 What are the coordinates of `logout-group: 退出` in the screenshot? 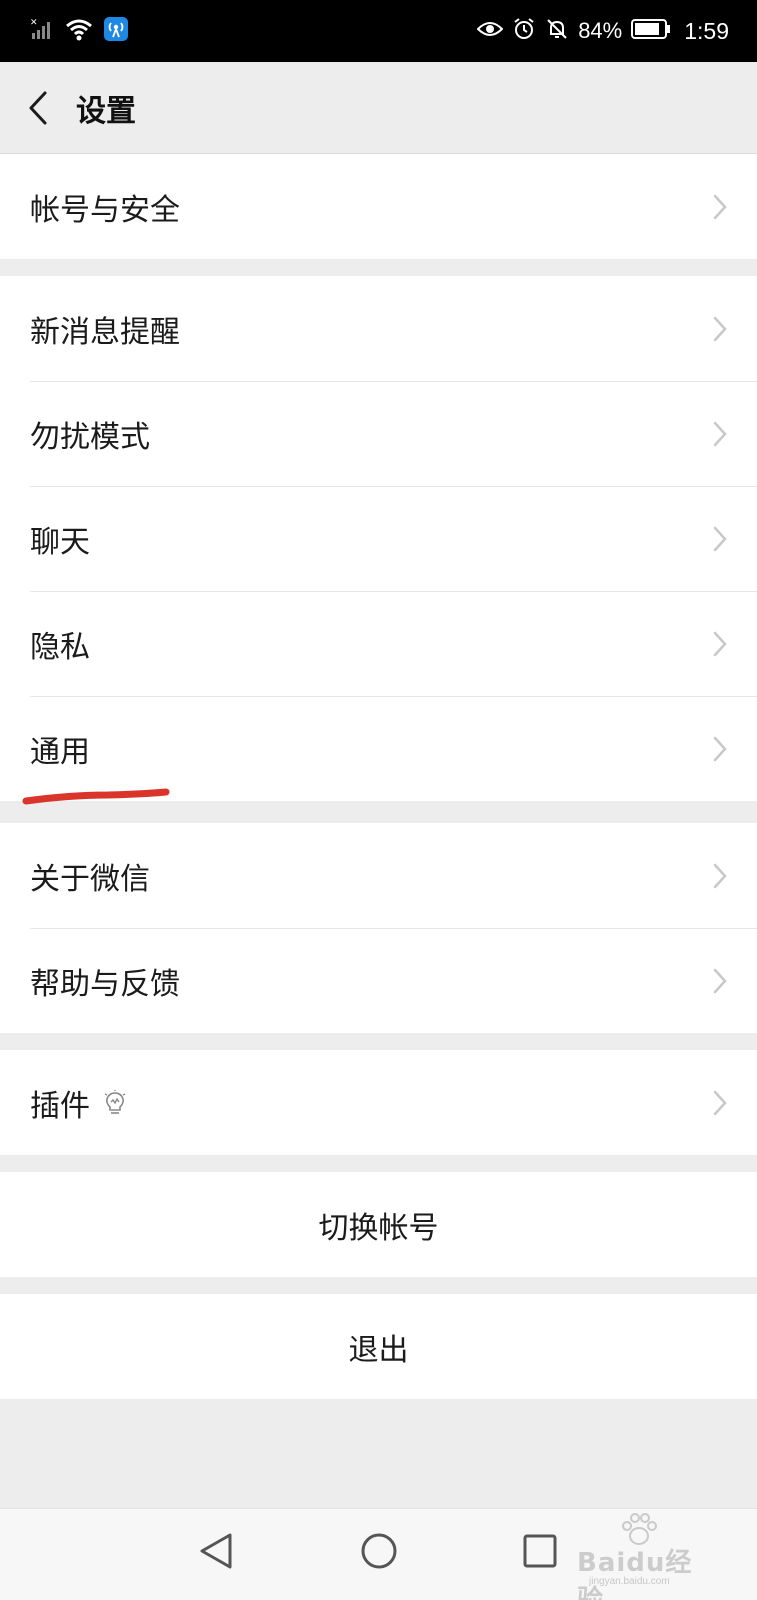 It's located at (378, 1346).